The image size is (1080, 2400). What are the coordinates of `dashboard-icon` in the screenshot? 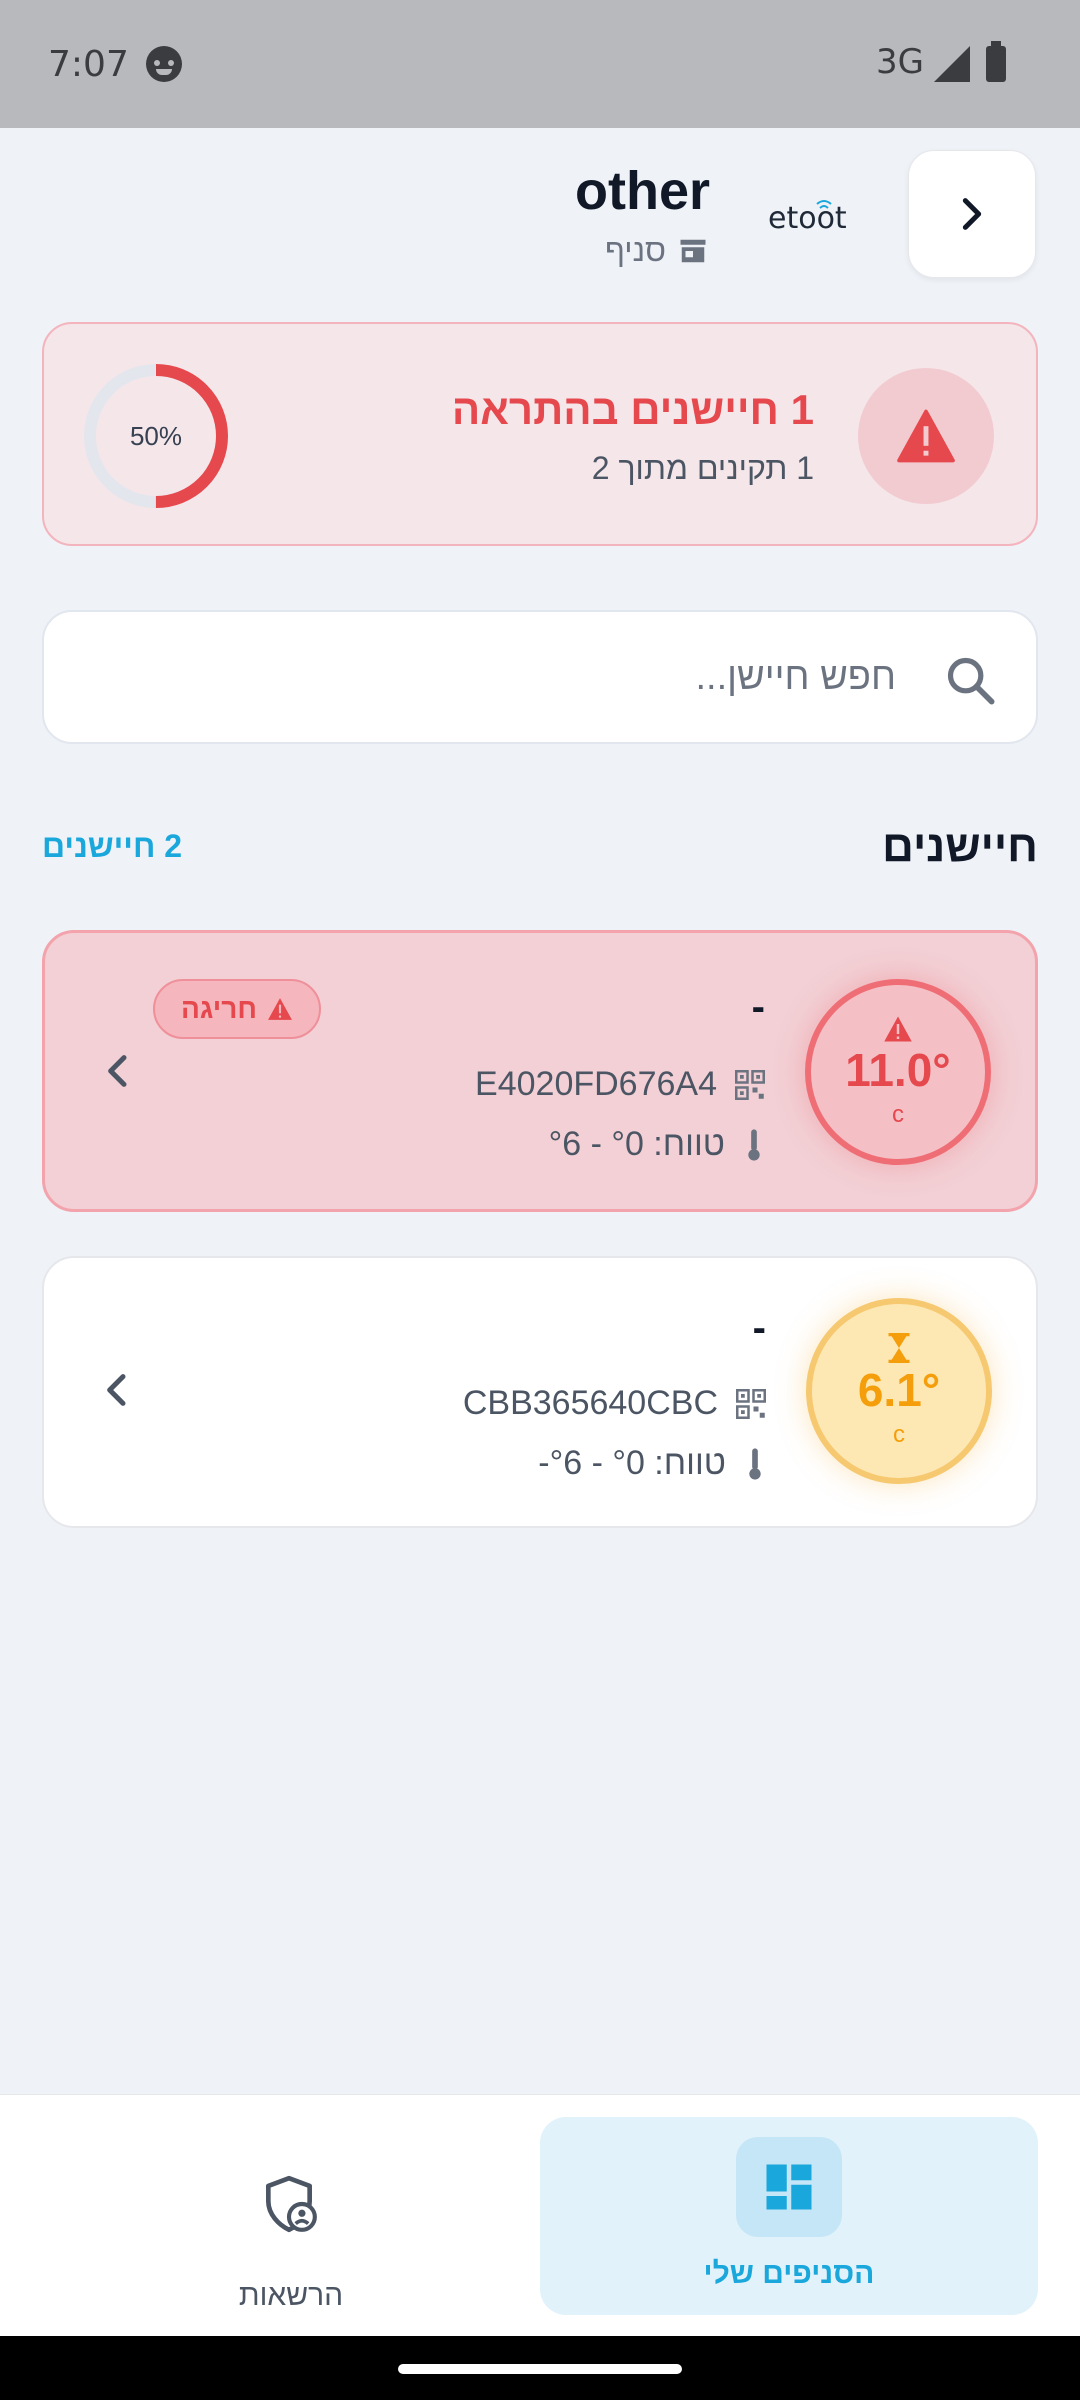 It's located at (789, 2187).